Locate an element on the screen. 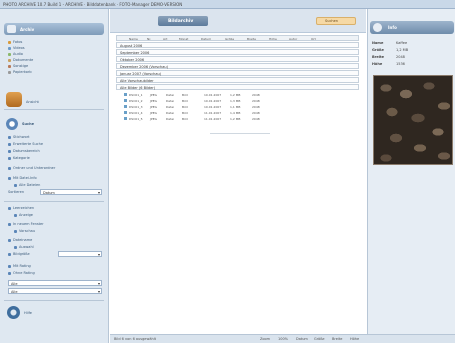  search-icon is located at coordinates (12, 124).